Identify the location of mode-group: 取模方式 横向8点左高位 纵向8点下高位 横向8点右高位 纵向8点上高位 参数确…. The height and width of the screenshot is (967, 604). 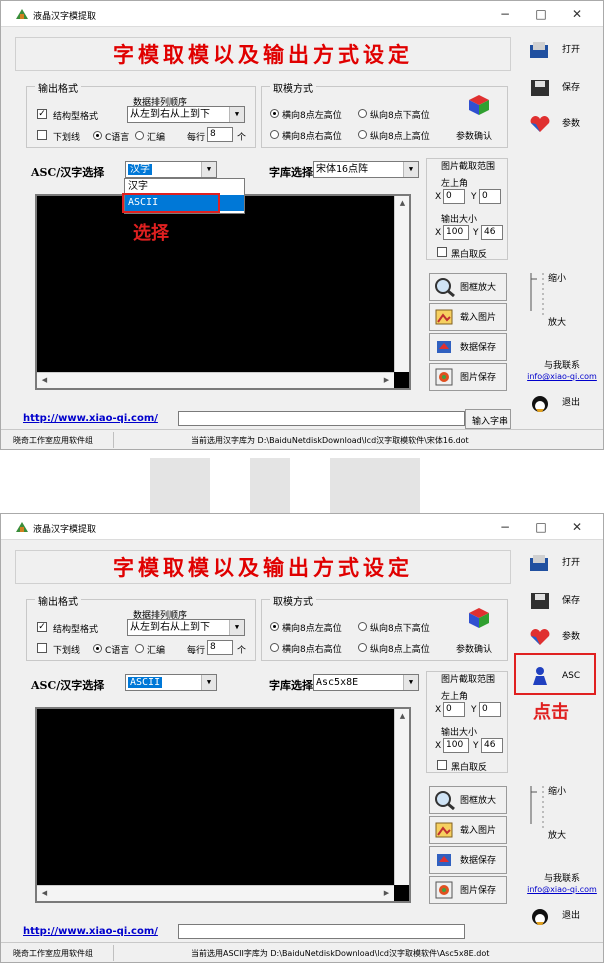
(384, 114).